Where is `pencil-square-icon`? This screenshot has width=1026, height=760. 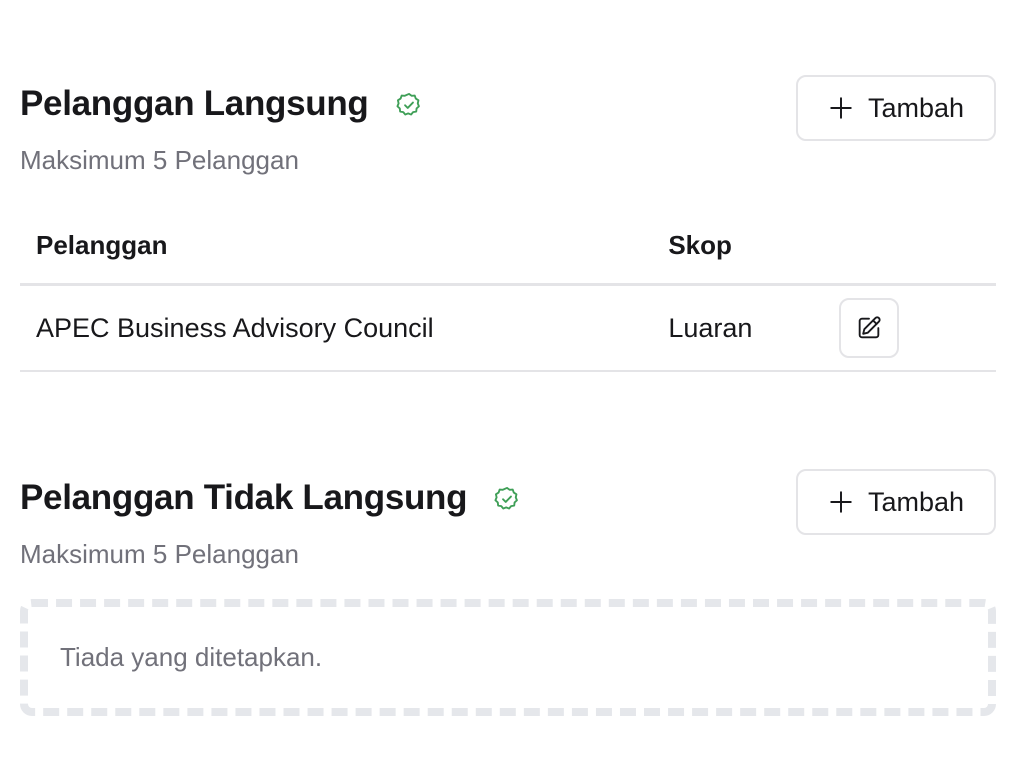
pencil-square-icon is located at coordinates (869, 328).